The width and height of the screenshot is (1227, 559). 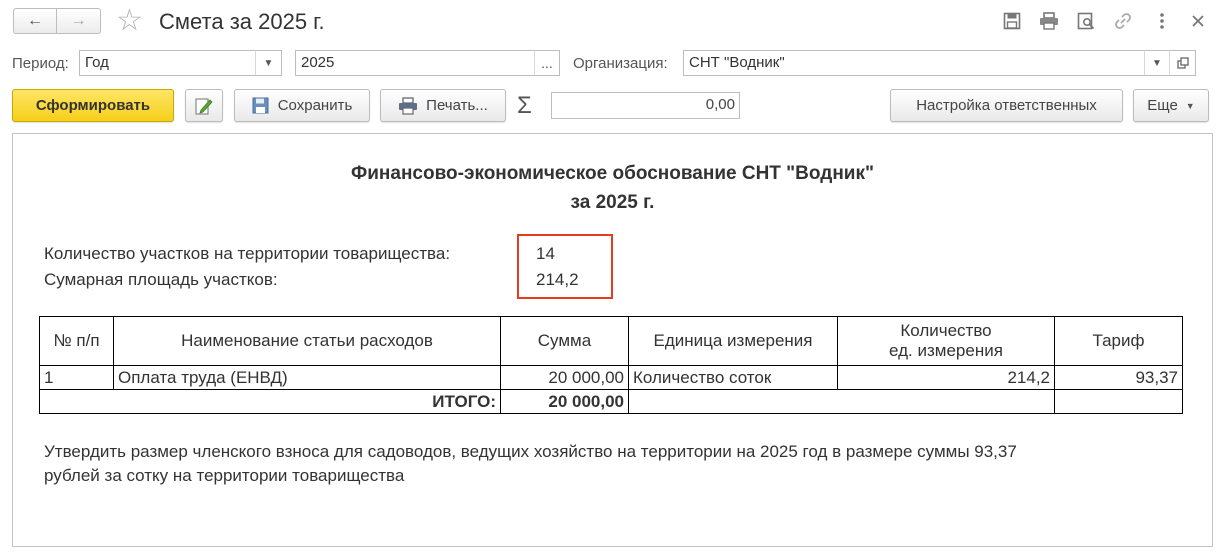 I want to click on total-row: ИТОГО: 20 000,00, so click(x=611, y=401).